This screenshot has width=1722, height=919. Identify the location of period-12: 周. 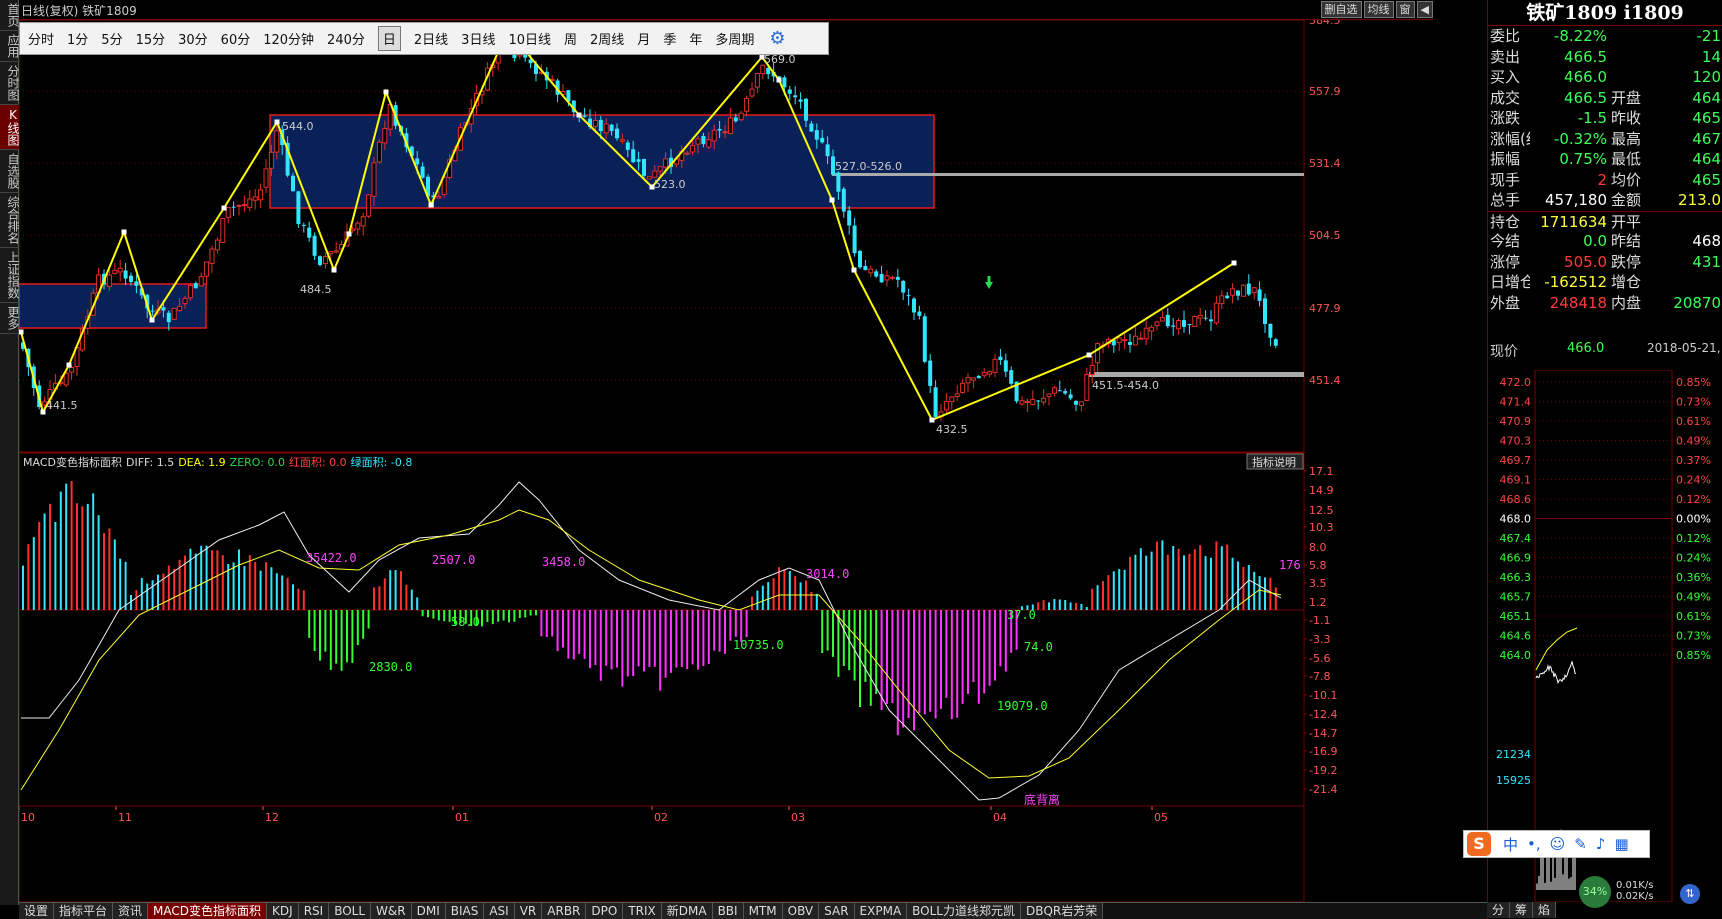
(570, 38).